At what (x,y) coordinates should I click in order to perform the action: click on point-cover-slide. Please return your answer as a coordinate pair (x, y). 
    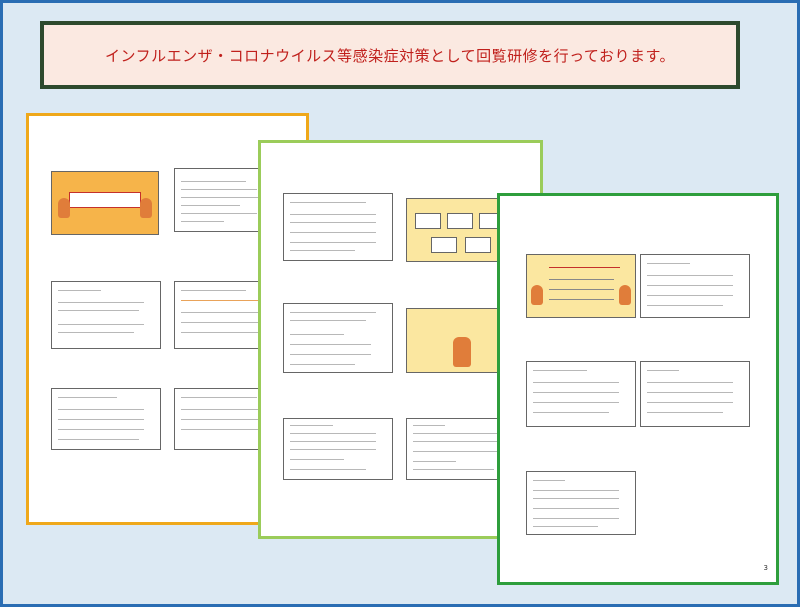
    Looking at the image, I should click on (581, 286).